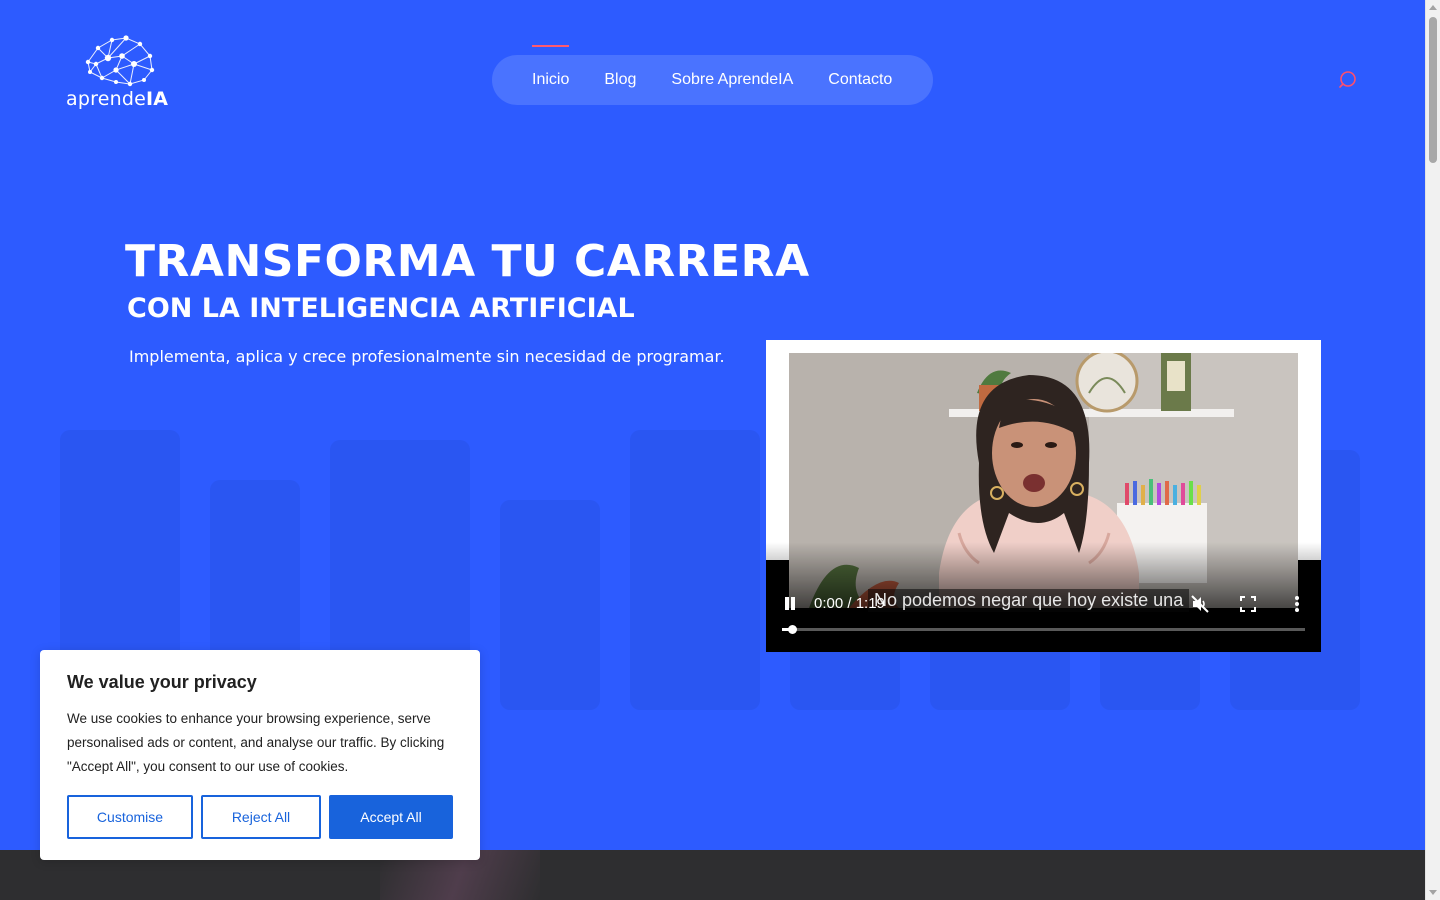 The height and width of the screenshot is (900, 1440). Describe the element at coordinates (467, 261) in the screenshot. I see `hero-title: TRANSFORMA TU CARRERA` at that location.